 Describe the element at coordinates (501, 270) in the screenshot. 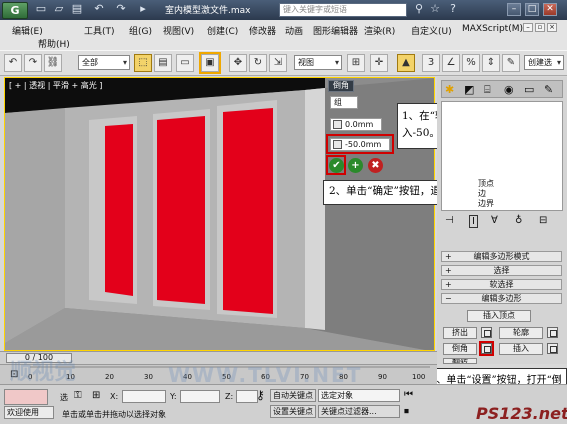

I see `rollout-selection: + 选择` at that location.